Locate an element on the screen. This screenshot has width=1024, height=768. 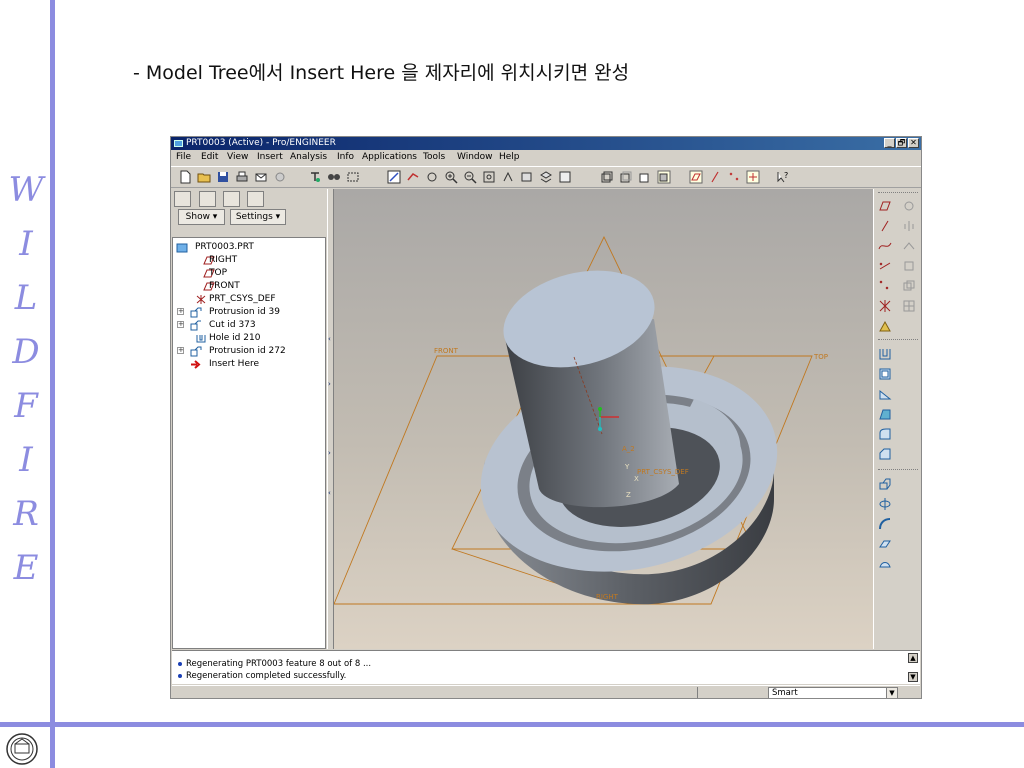
zoom-in-icon is located at coordinates (451, 177).